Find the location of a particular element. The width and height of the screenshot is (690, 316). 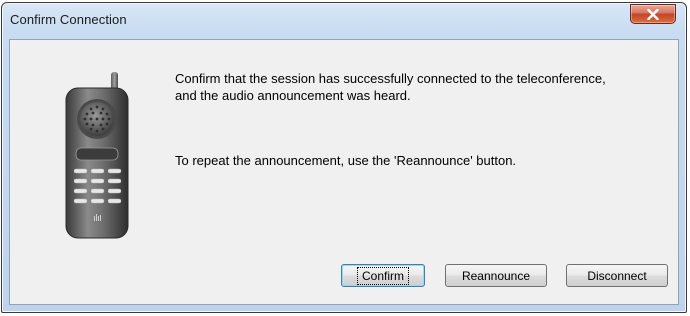

disconnect-button: Disconnect is located at coordinates (617, 275).